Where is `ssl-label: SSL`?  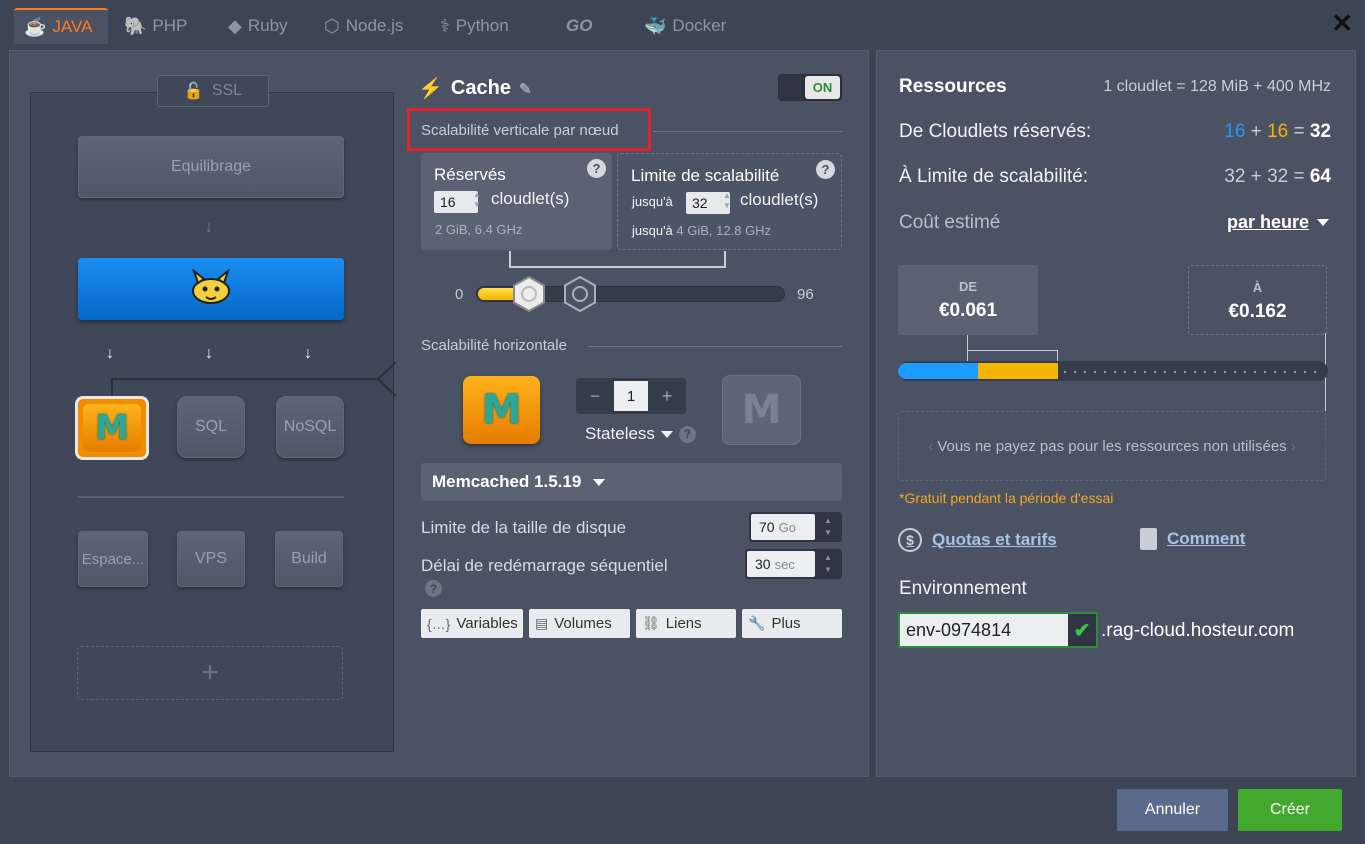
ssl-label: SSL is located at coordinates (227, 90).